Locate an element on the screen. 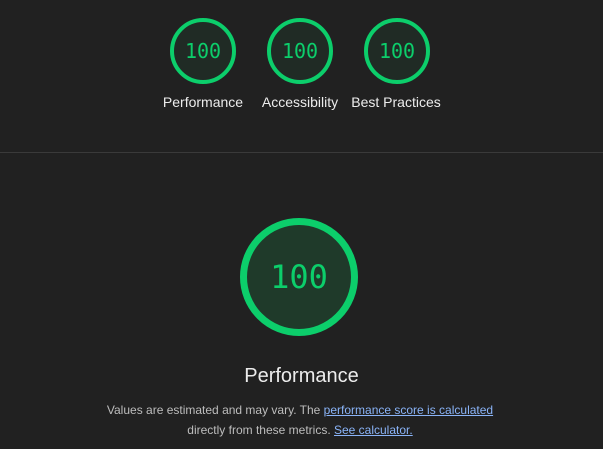 The width and height of the screenshot is (603, 449). see-calculator-link: See calculator. is located at coordinates (373, 430).